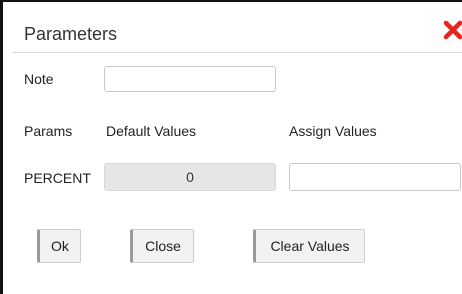 The width and height of the screenshot is (462, 294). What do you see at coordinates (237, 52) in the screenshot?
I see `title-divider` at bounding box center [237, 52].